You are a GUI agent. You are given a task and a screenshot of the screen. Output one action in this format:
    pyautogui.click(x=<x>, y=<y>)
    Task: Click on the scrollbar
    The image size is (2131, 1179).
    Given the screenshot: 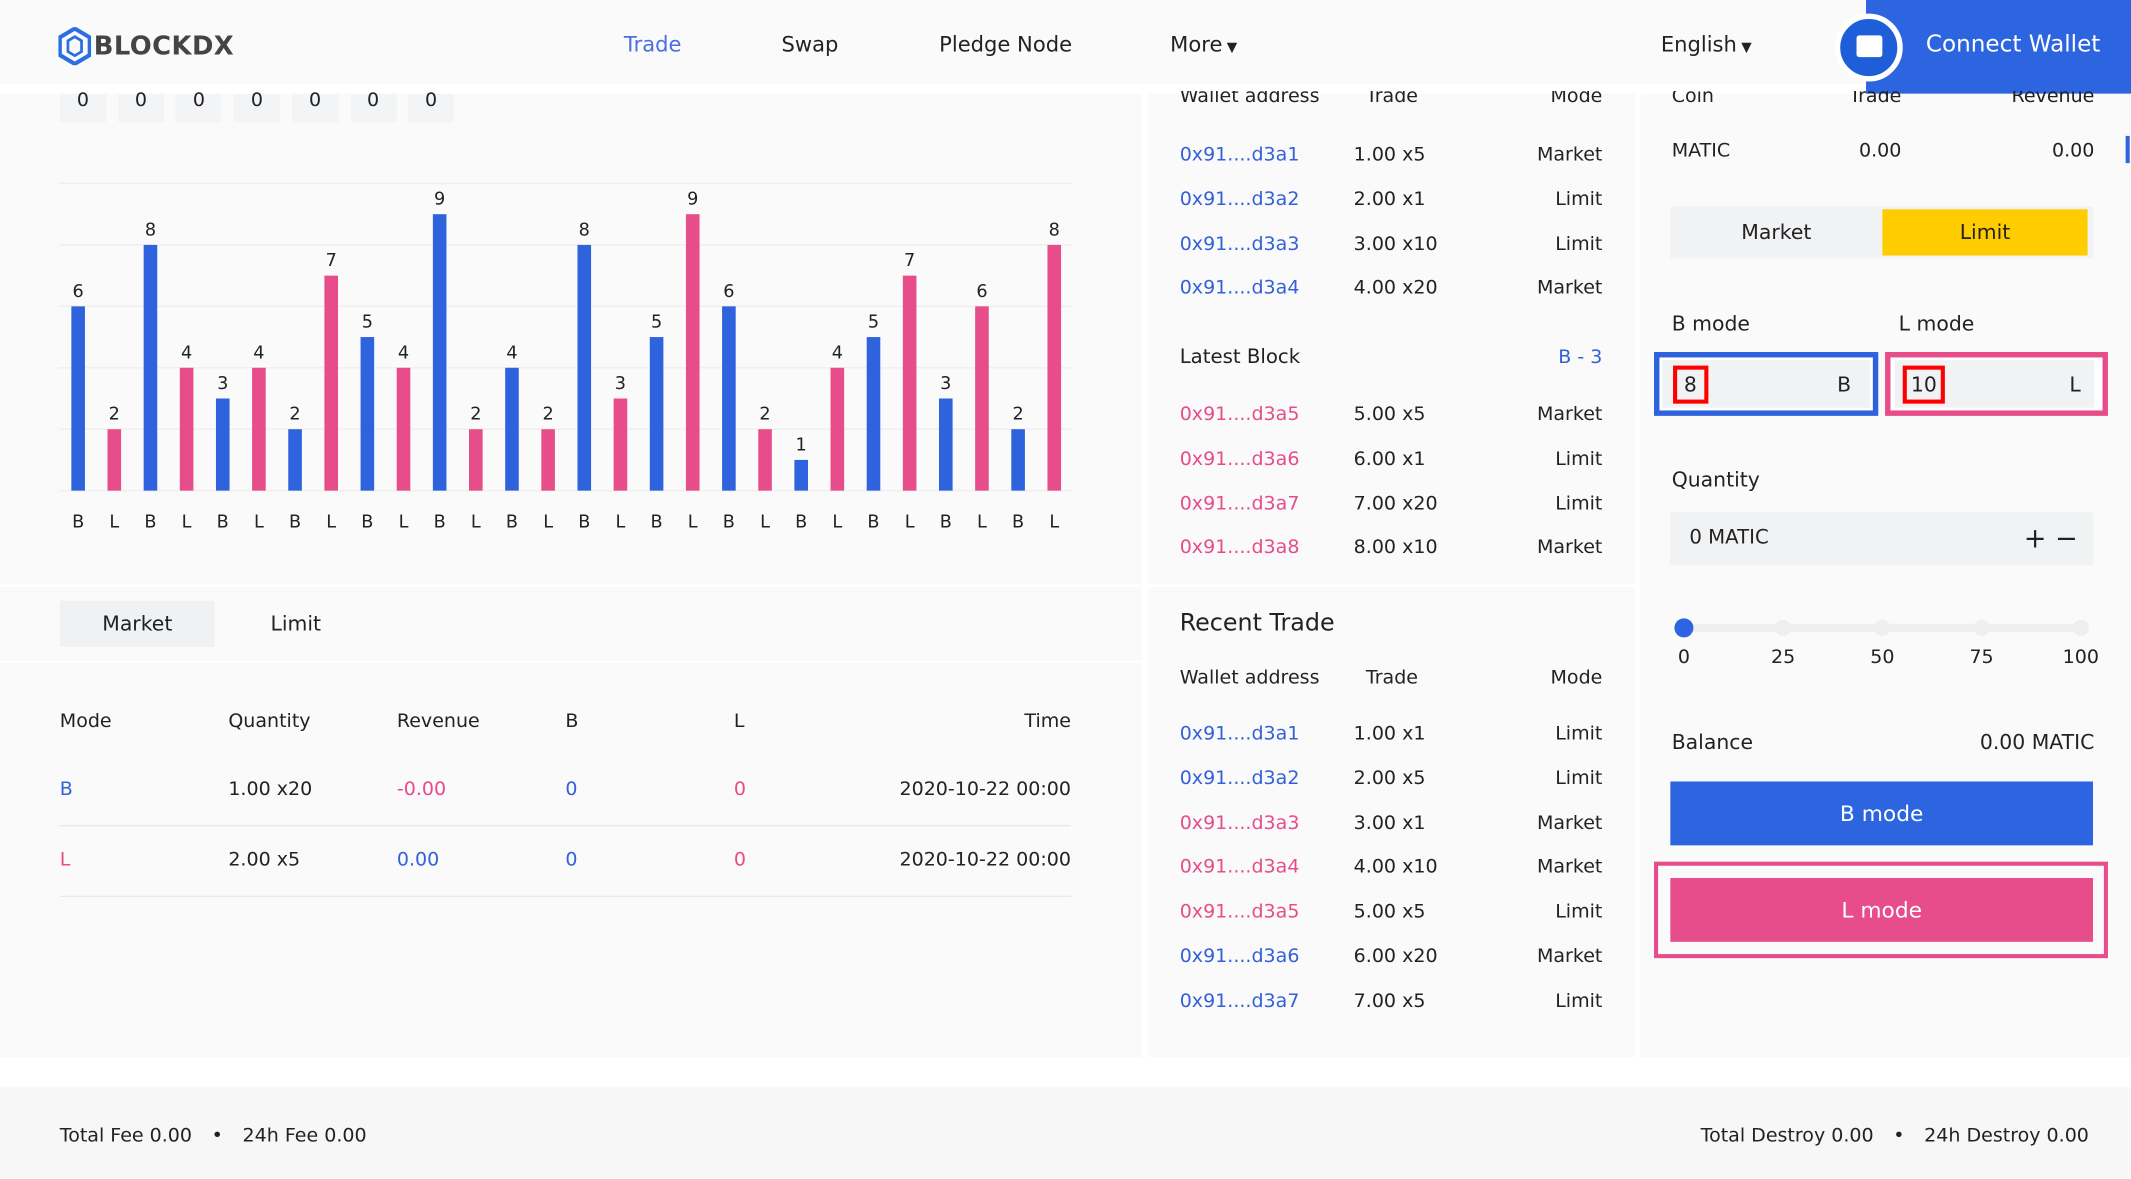 What is the action you would take?
    pyautogui.click(x=2127, y=149)
    